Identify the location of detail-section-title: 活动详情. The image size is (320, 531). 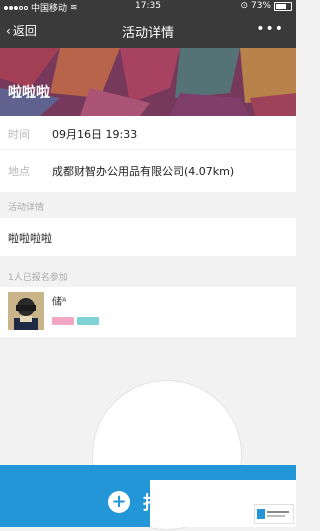
(26, 208).